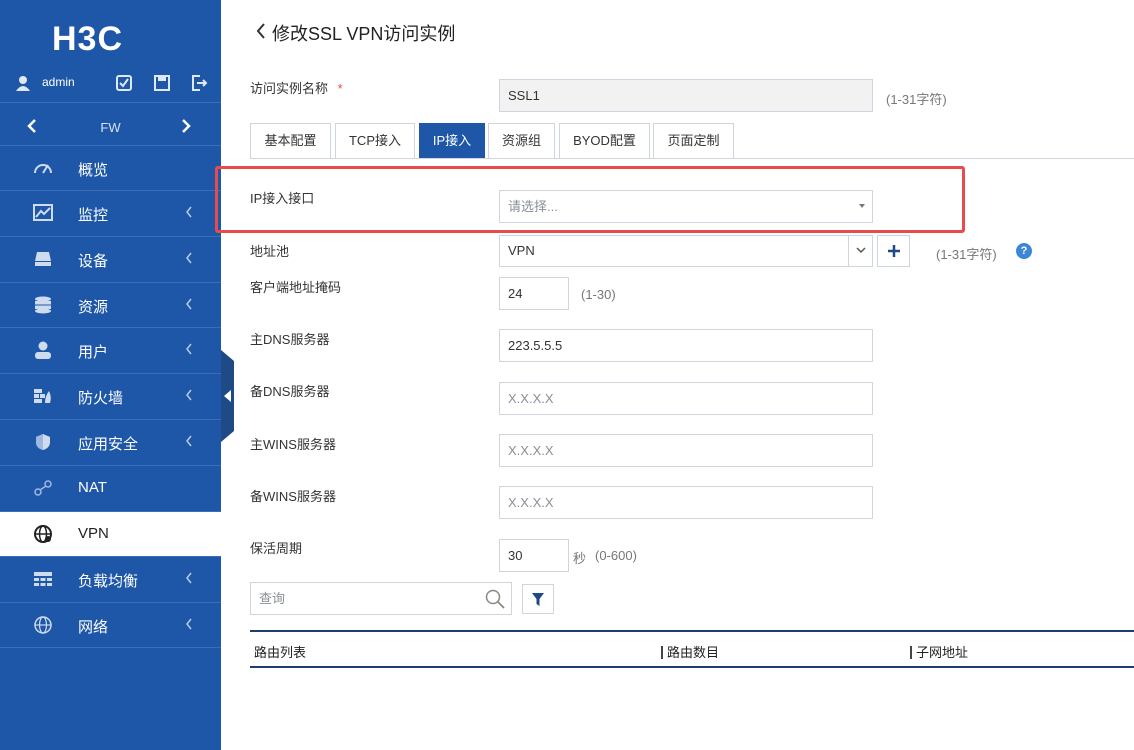 This screenshot has width=1134, height=750. What do you see at coordinates (186, 126) in the screenshot?
I see `chevron-right-icon` at bounding box center [186, 126].